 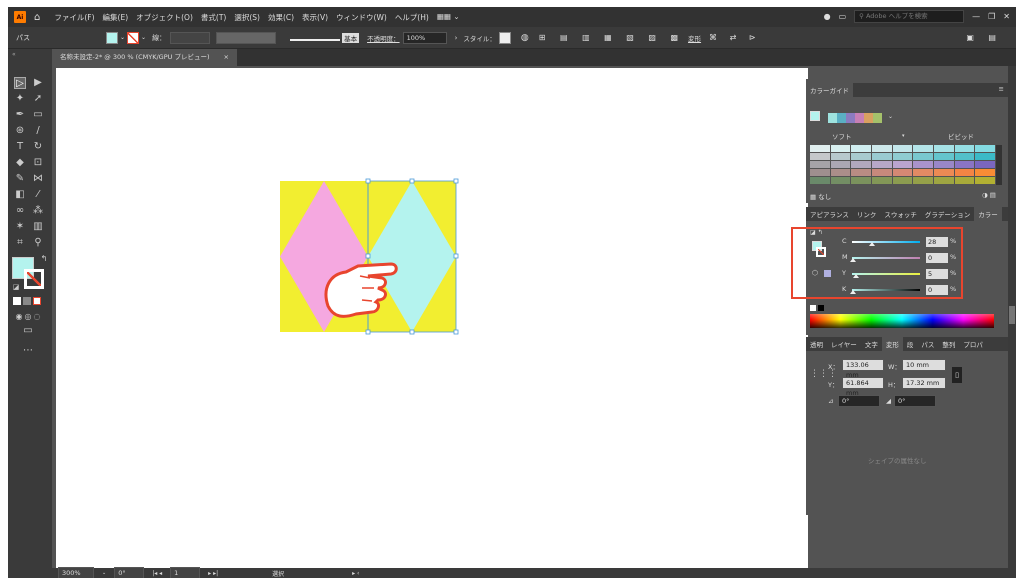 I want to click on brush-label: 基本, so click(x=351, y=37).